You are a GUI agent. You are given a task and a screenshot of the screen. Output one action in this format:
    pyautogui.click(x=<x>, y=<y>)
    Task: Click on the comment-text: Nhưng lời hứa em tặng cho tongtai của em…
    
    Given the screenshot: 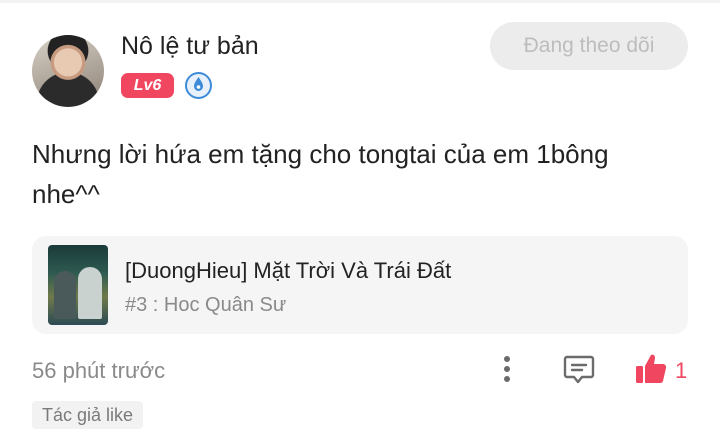 What is the action you would take?
    pyautogui.click(x=320, y=174)
    